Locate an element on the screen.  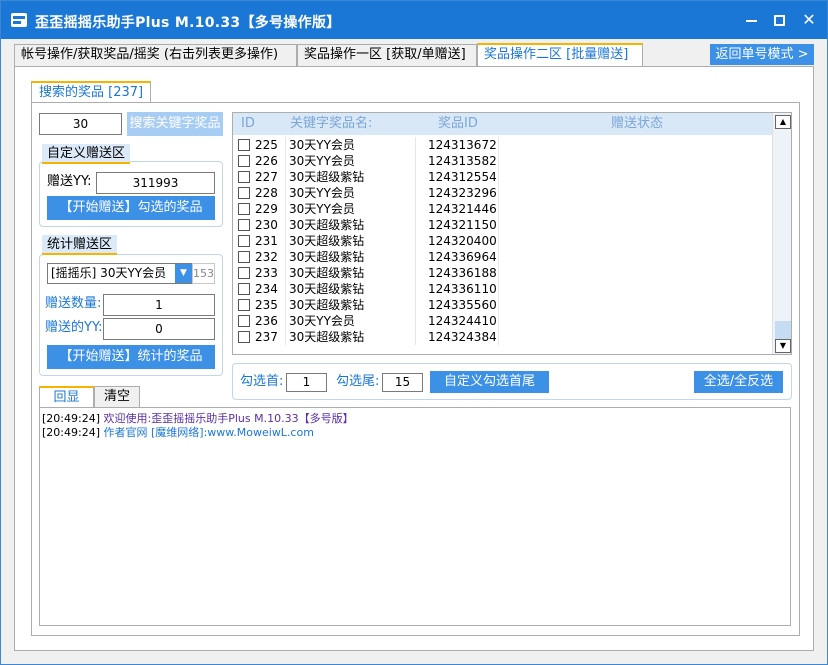
maximize-button is located at coordinates (779, 20).